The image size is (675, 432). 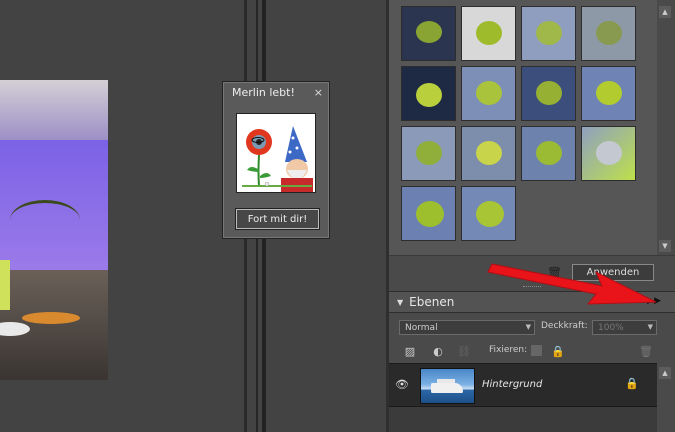 I want to click on merlin-image, so click(x=276, y=153).